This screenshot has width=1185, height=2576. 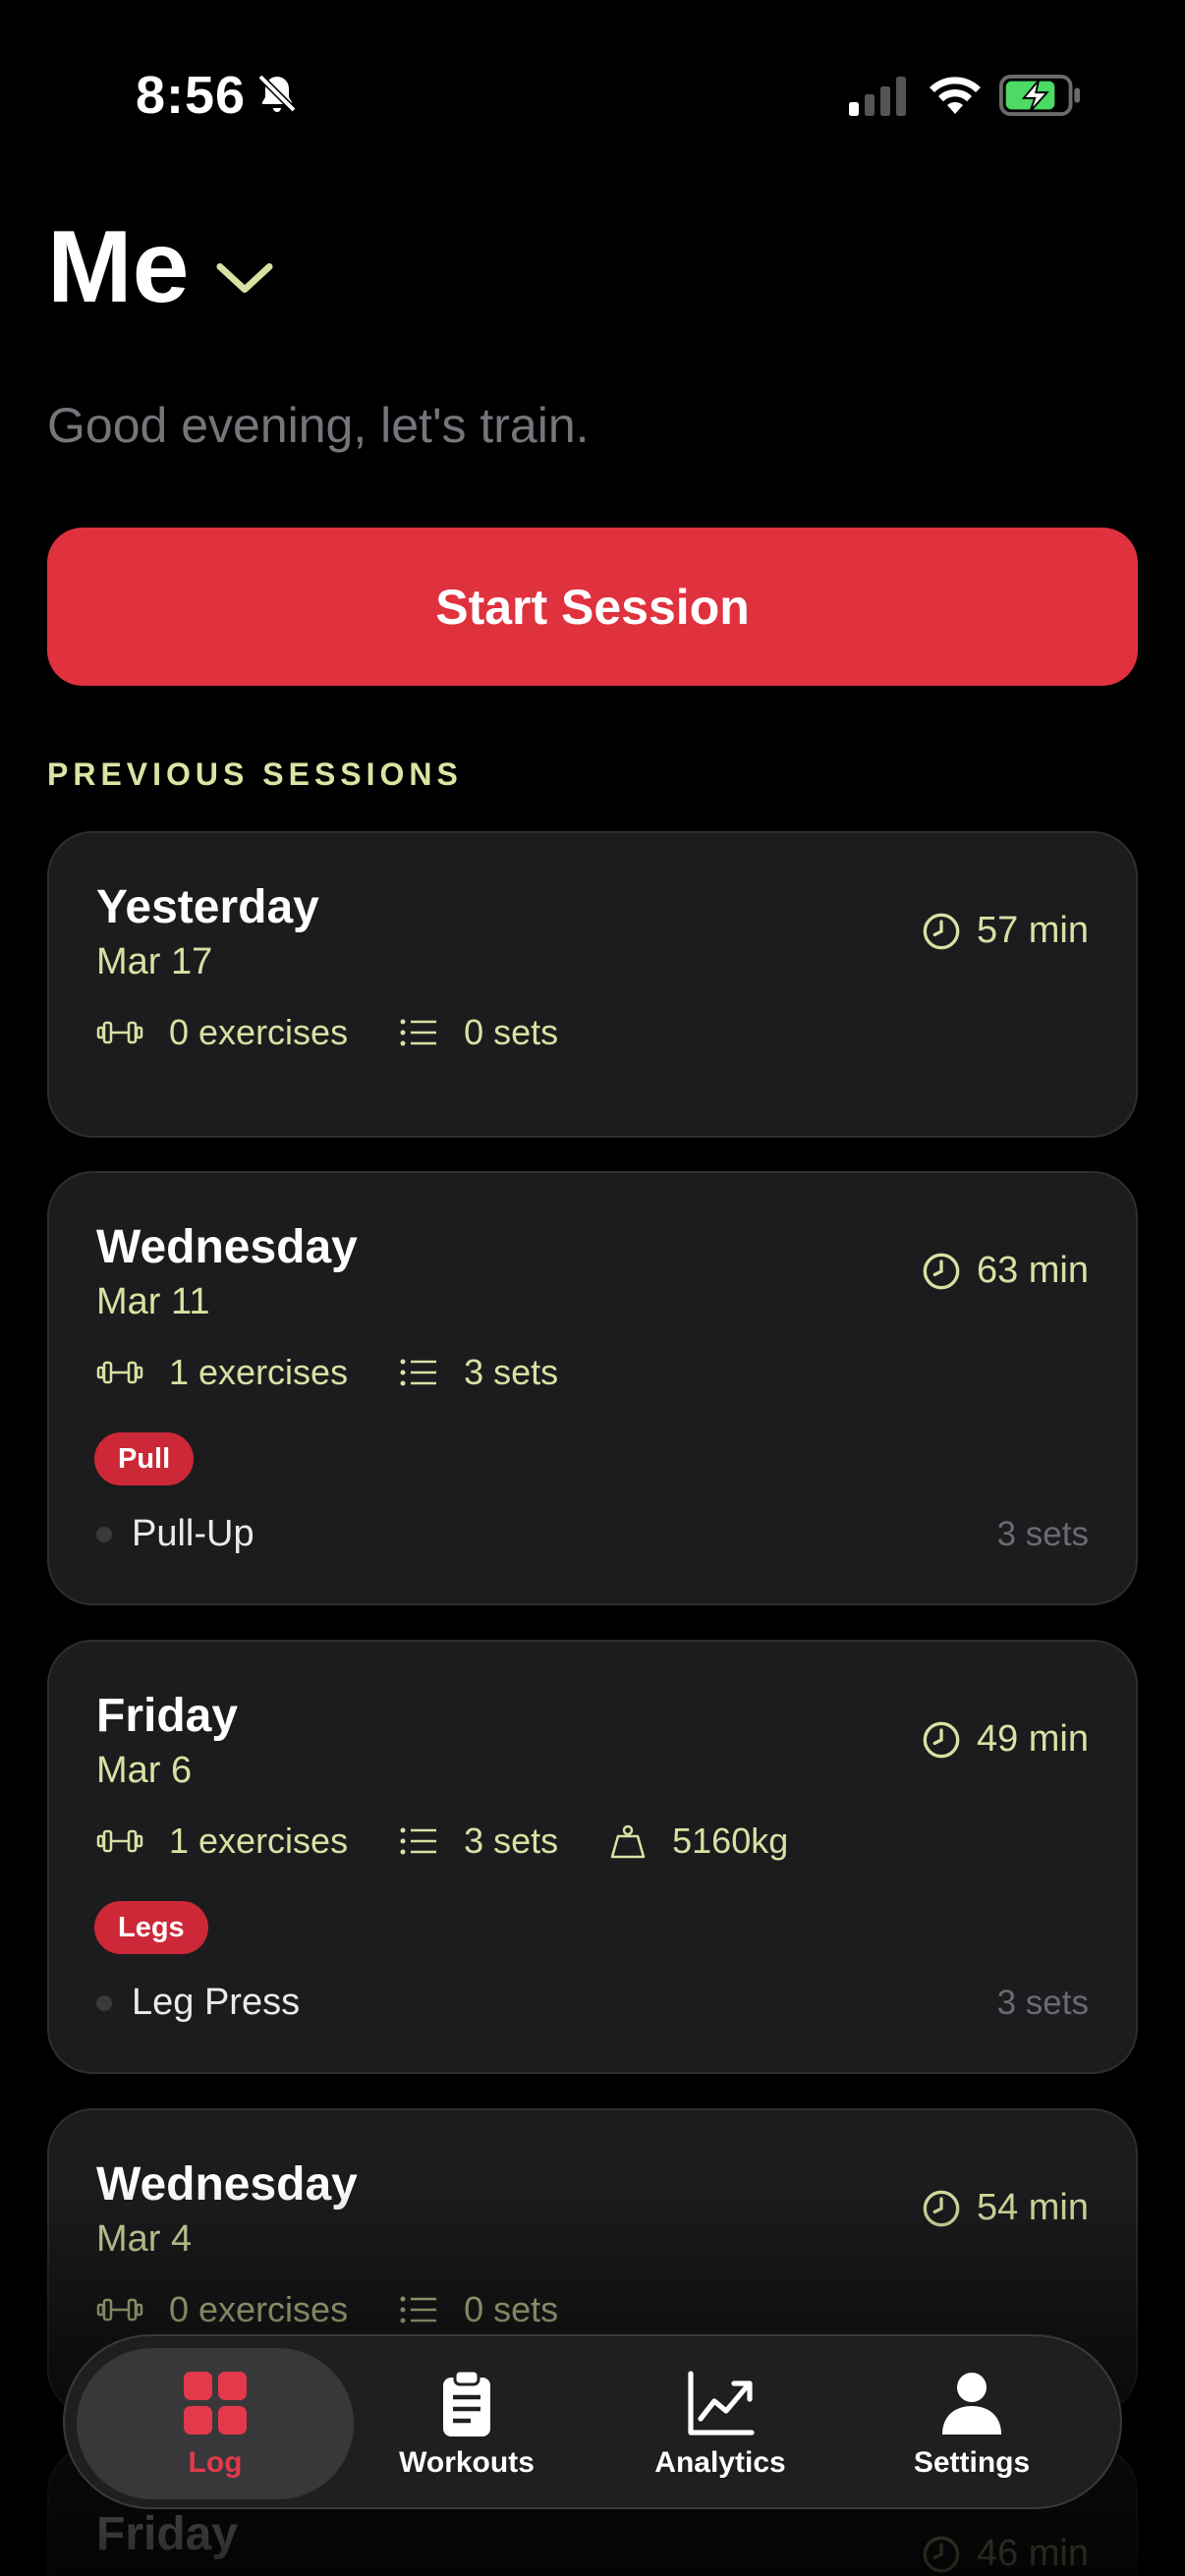 I want to click on tab-bar: Log Workouts Analytics Settings, so click(x=592, y=2421).